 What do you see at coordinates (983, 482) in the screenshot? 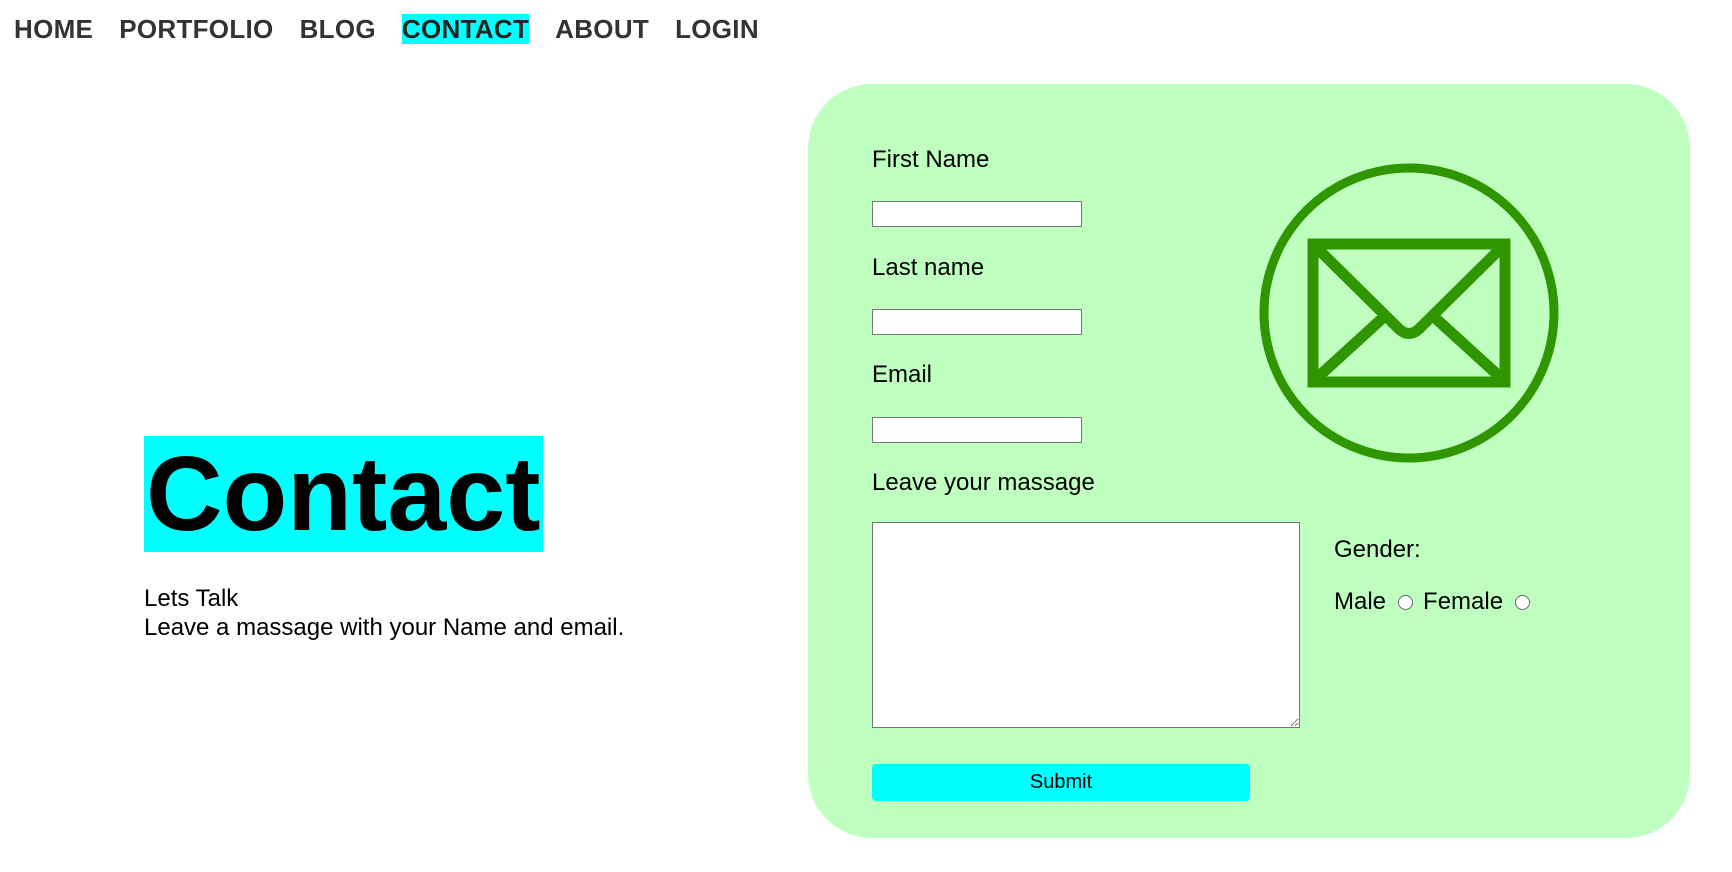
I see `message-label: Leave your massage` at bounding box center [983, 482].